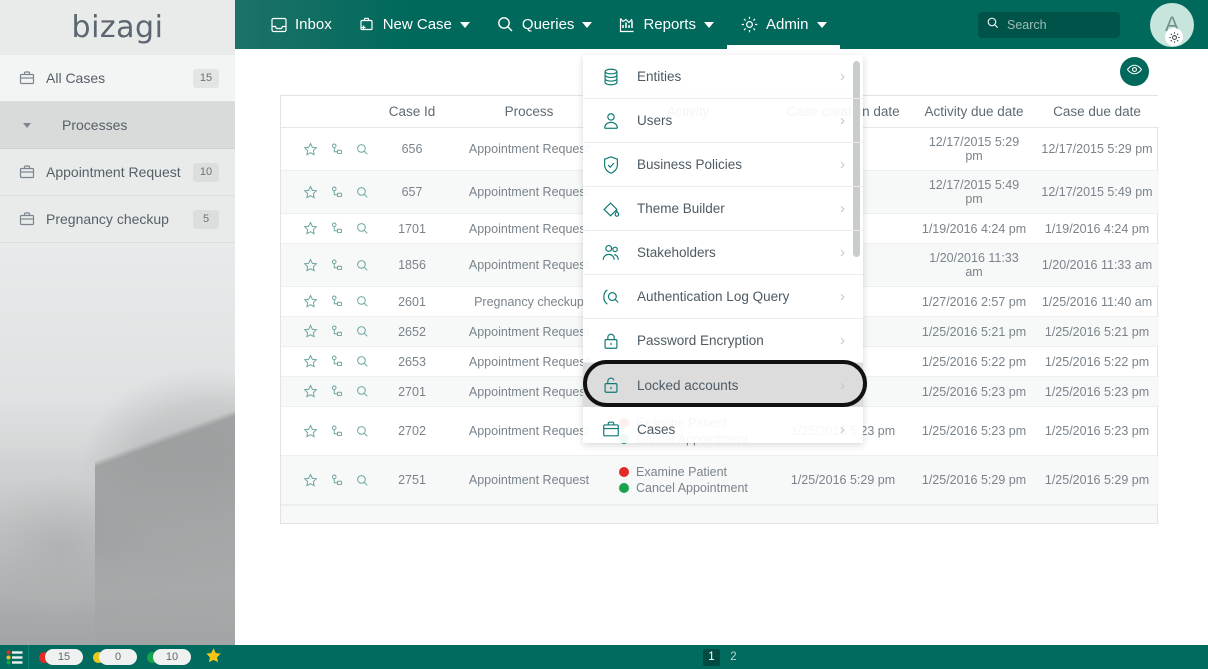  I want to click on menu-tab-inbox: Inbox, so click(301, 24).